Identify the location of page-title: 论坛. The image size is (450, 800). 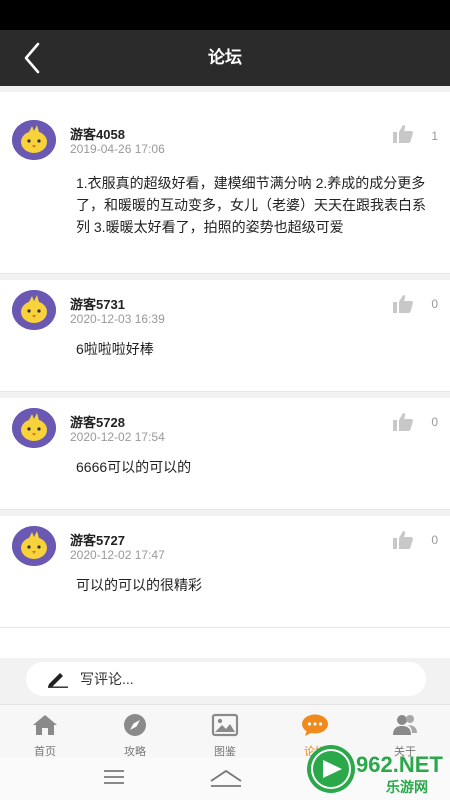
(225, 57).